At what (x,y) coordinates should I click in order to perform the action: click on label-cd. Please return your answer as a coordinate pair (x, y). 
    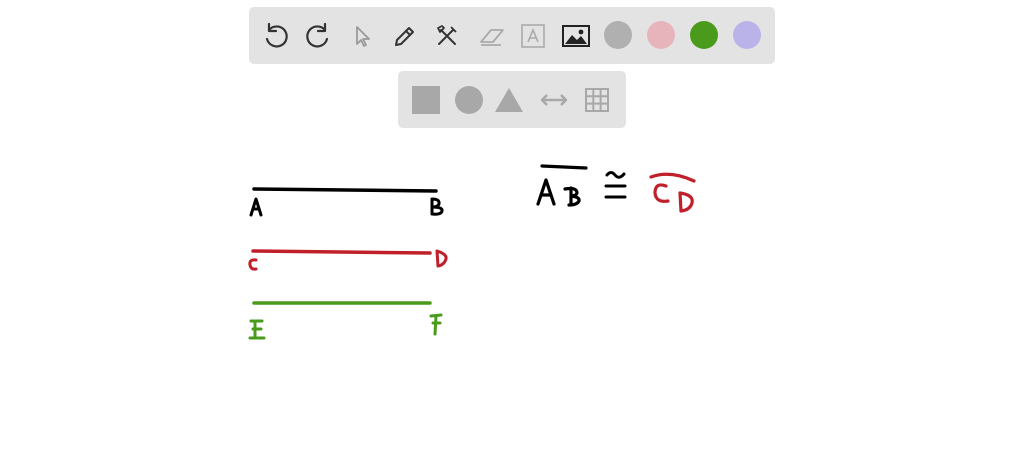
    Looking at the image, I should click on (673, 198).